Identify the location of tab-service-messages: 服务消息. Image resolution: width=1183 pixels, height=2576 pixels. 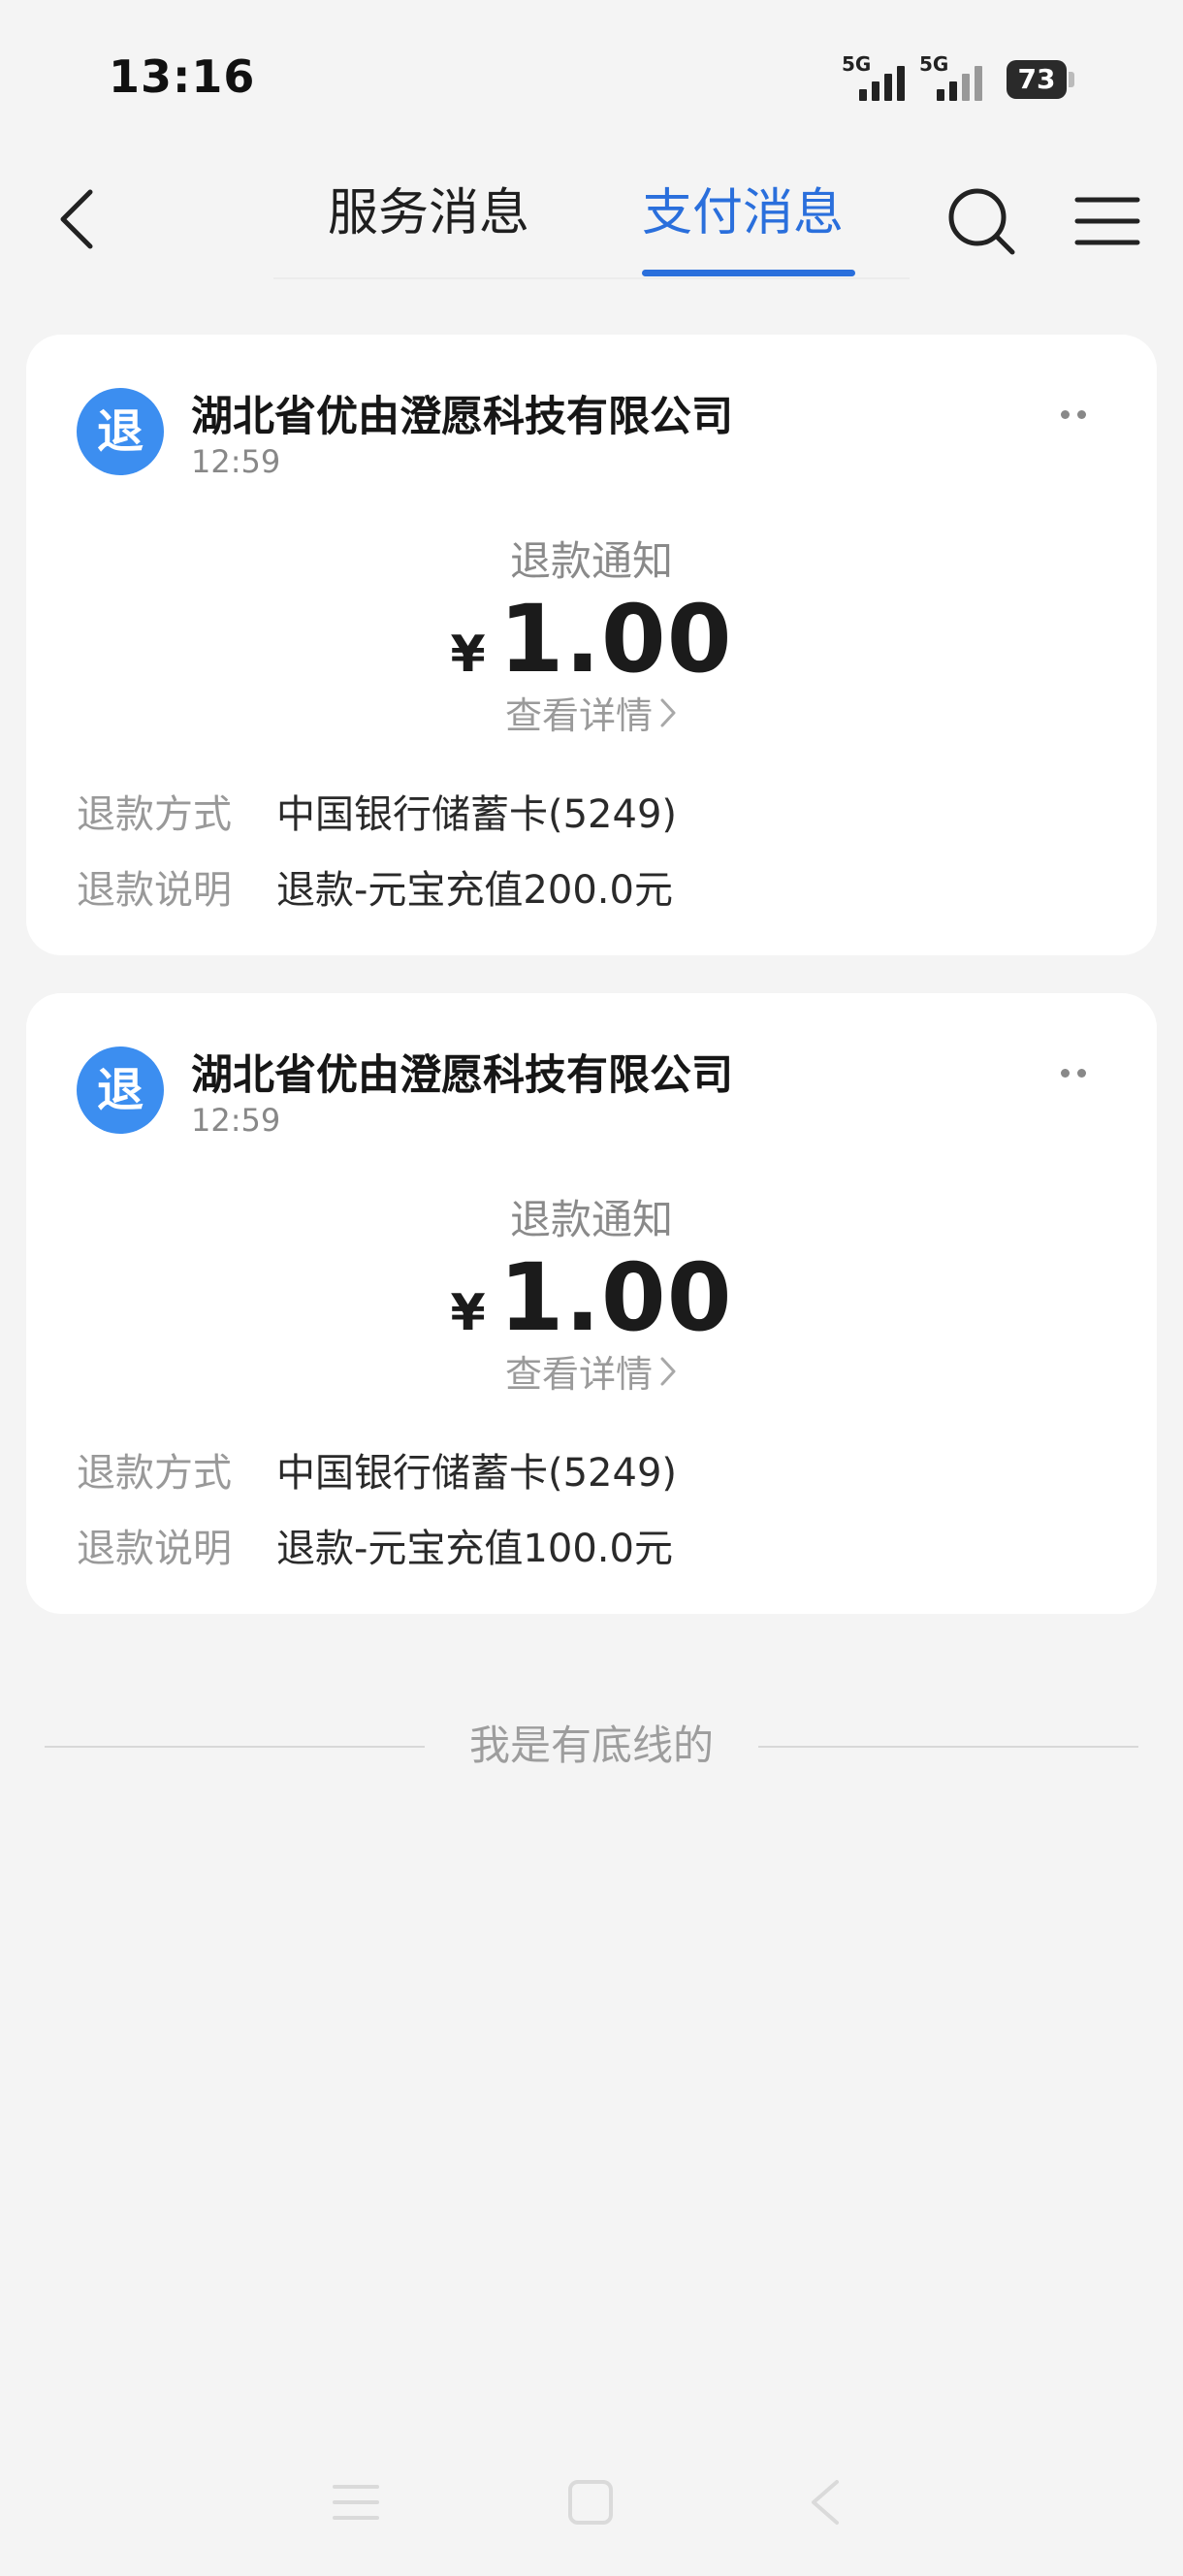
(428, 213).